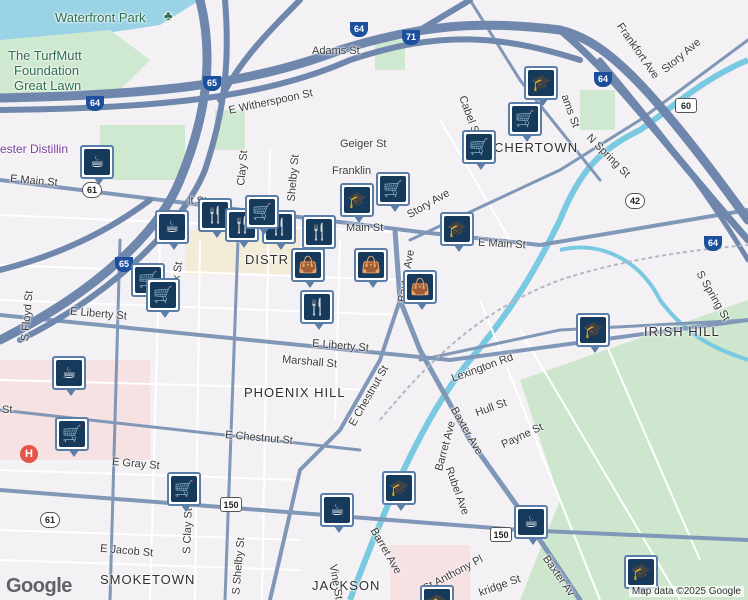 The image size is (748, 600). I want to click on us150-shield-mid: 150, so click(231, 504).